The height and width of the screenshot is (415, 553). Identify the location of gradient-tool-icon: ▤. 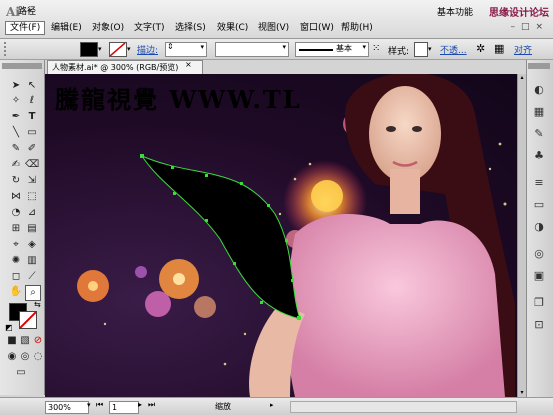
(32, 229).